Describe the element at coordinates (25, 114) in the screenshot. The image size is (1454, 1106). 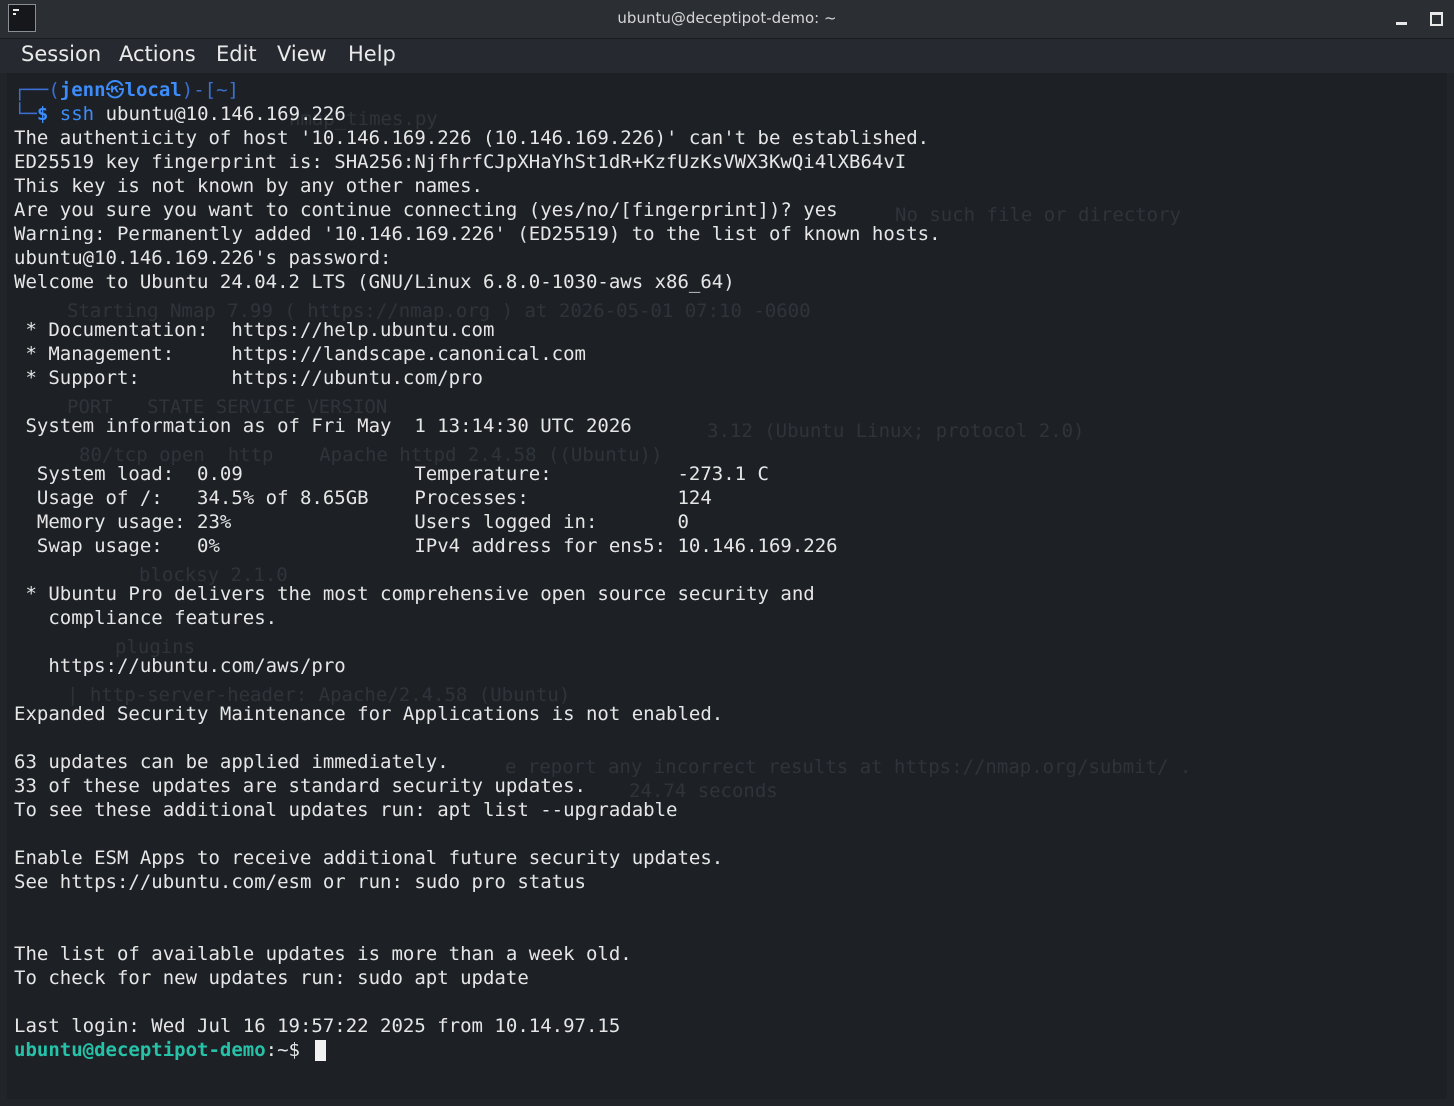
I see `prompt-box-corner: └─` at that location.